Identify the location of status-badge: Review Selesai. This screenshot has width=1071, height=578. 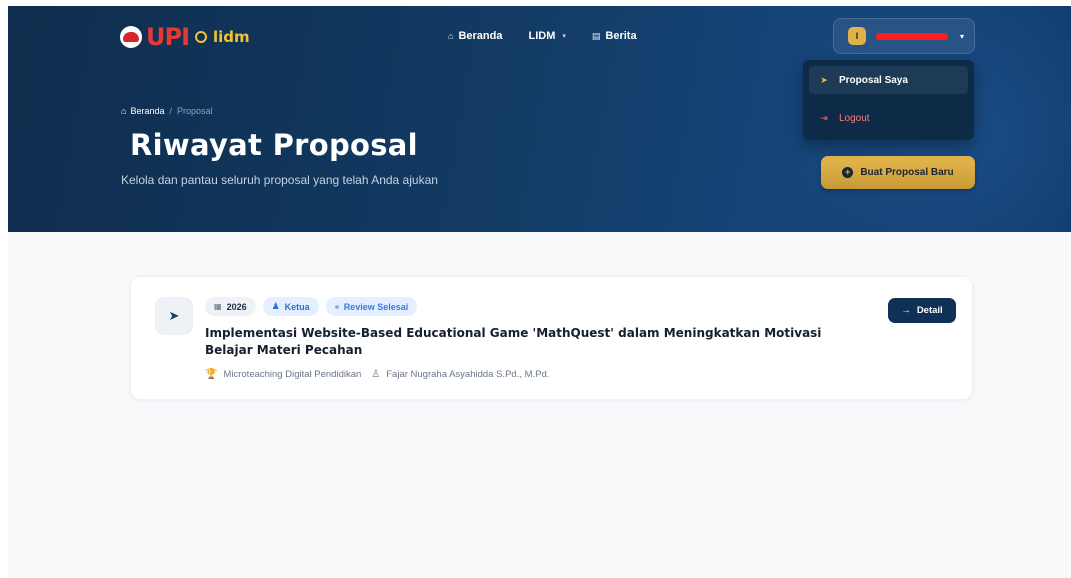
(371, 306).